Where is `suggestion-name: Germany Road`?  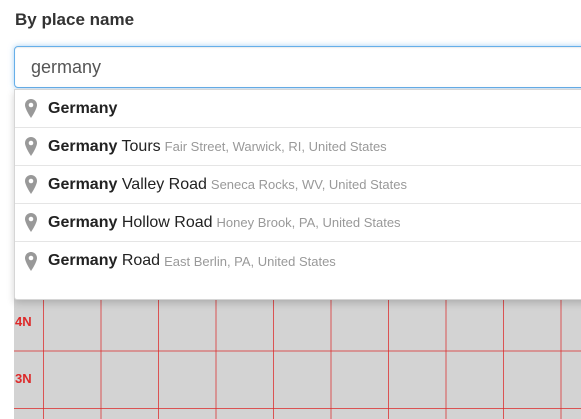
suggestion-name: Germany Road is located at coordinates (104, 261).